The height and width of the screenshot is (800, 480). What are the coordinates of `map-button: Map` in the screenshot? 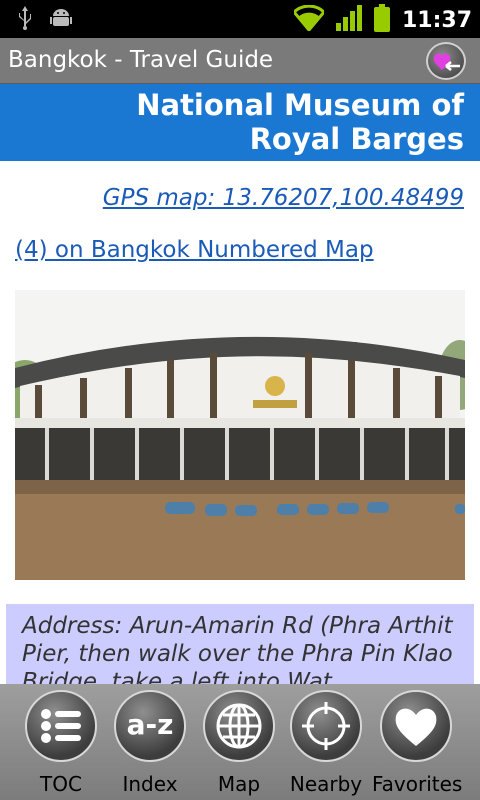 It's located at (239, 743).